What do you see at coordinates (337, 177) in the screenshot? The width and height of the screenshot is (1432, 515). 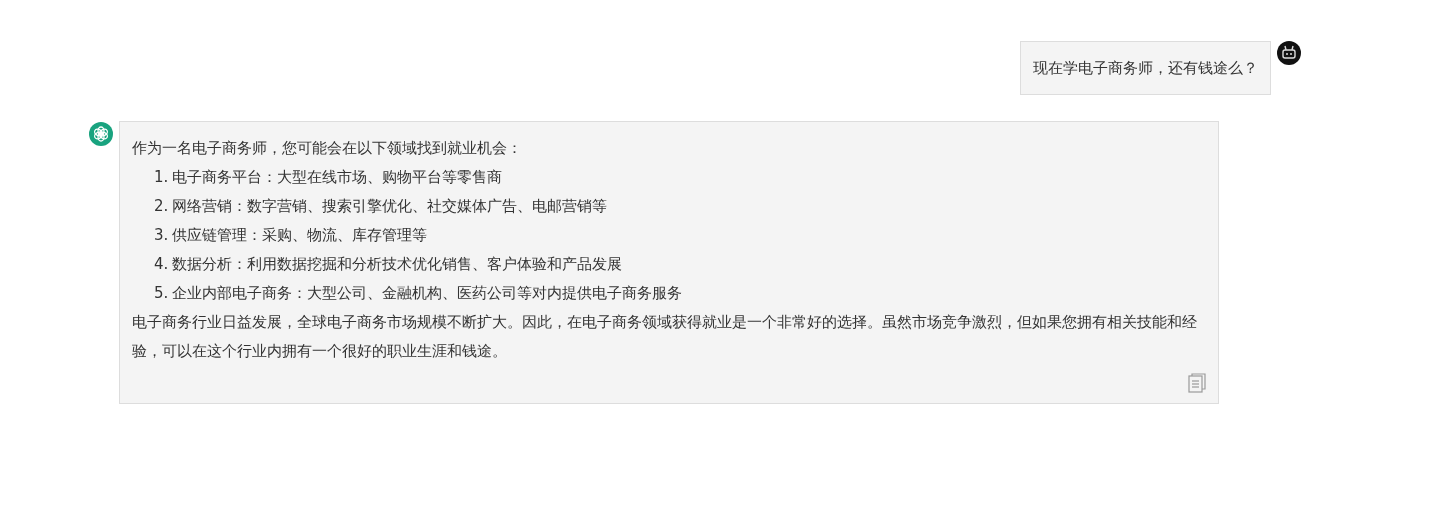 I see `list-item-text: 电子商务平台：大型在线市场、购物平台等零售商` at bounding box center [337, 177].